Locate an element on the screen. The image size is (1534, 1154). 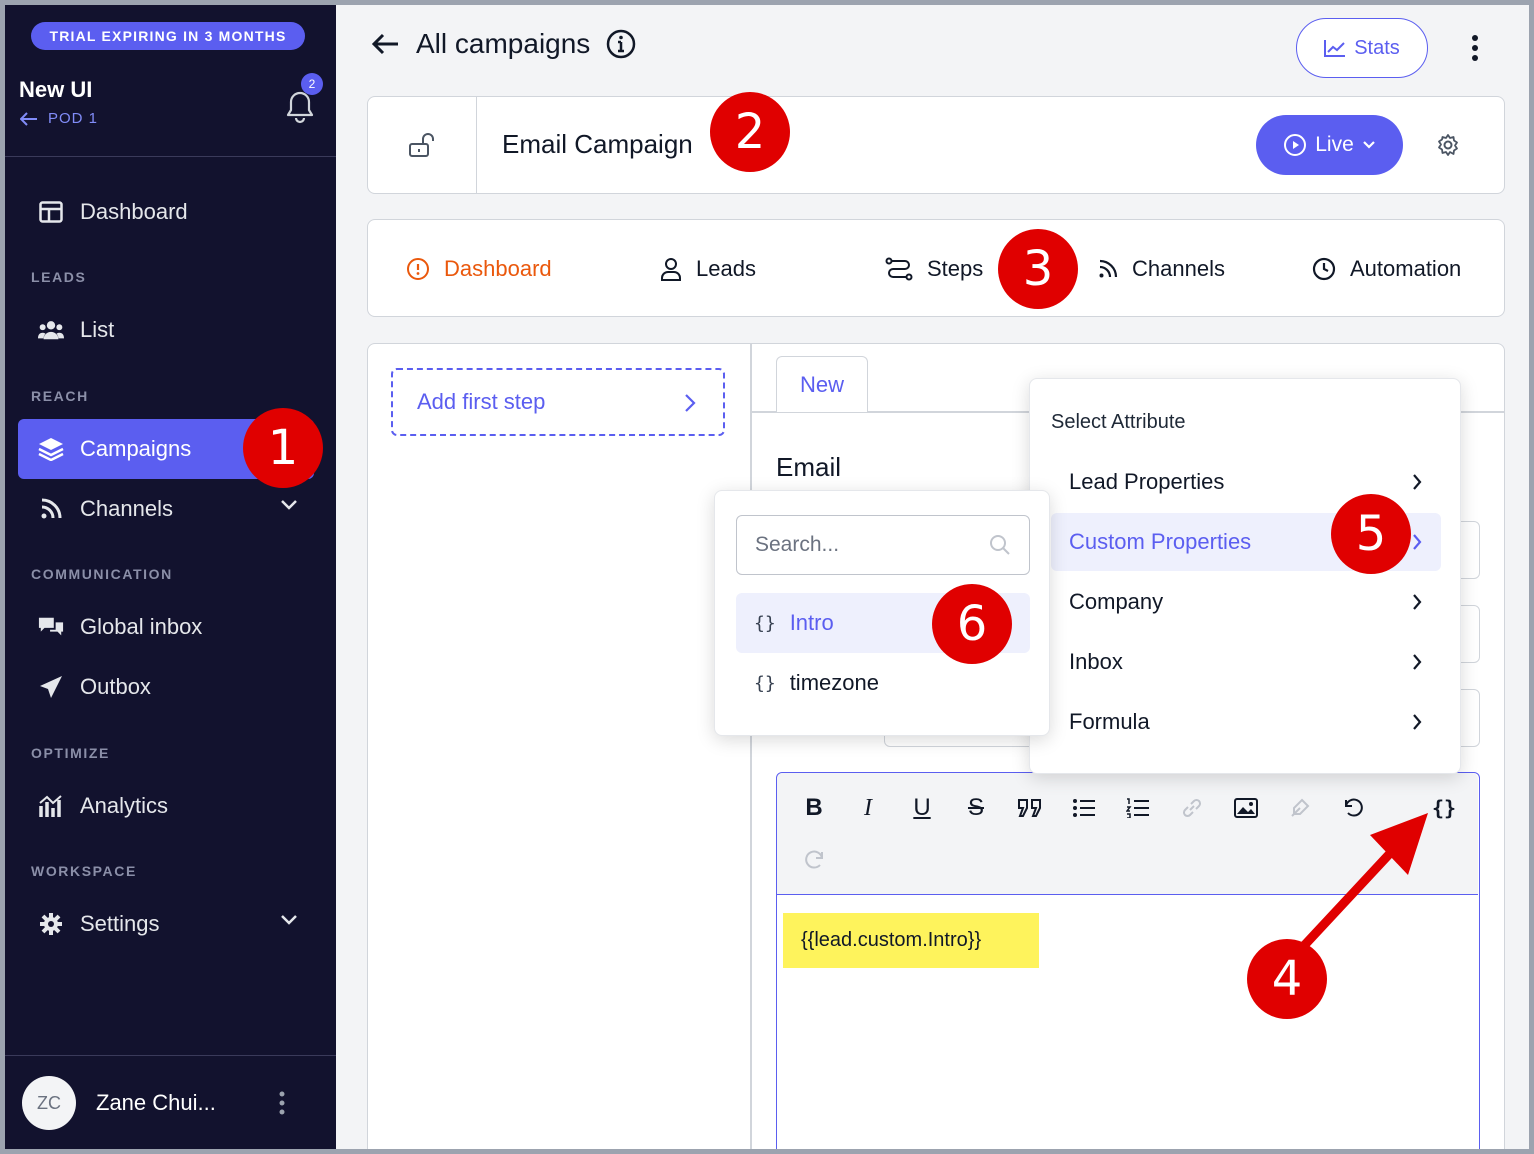
notification-badge: 2 is located at coordinates (312, 84).